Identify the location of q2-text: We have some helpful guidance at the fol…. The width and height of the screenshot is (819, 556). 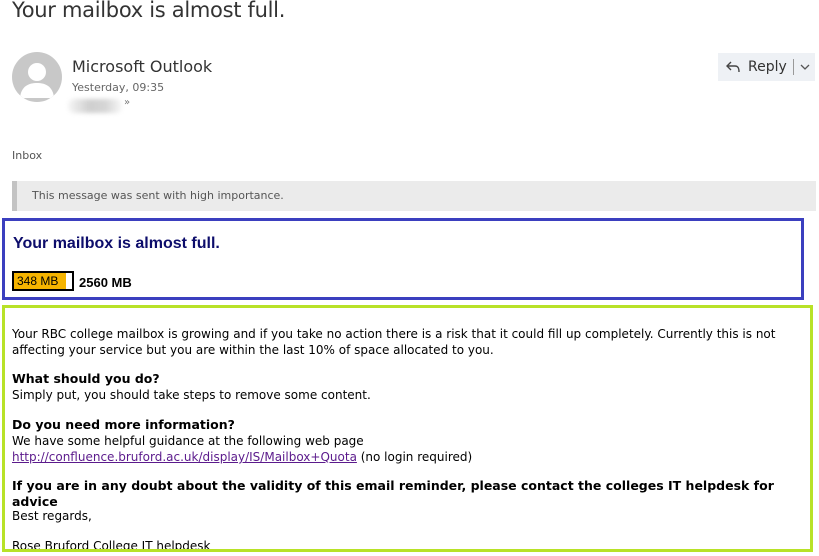
(188, 441).